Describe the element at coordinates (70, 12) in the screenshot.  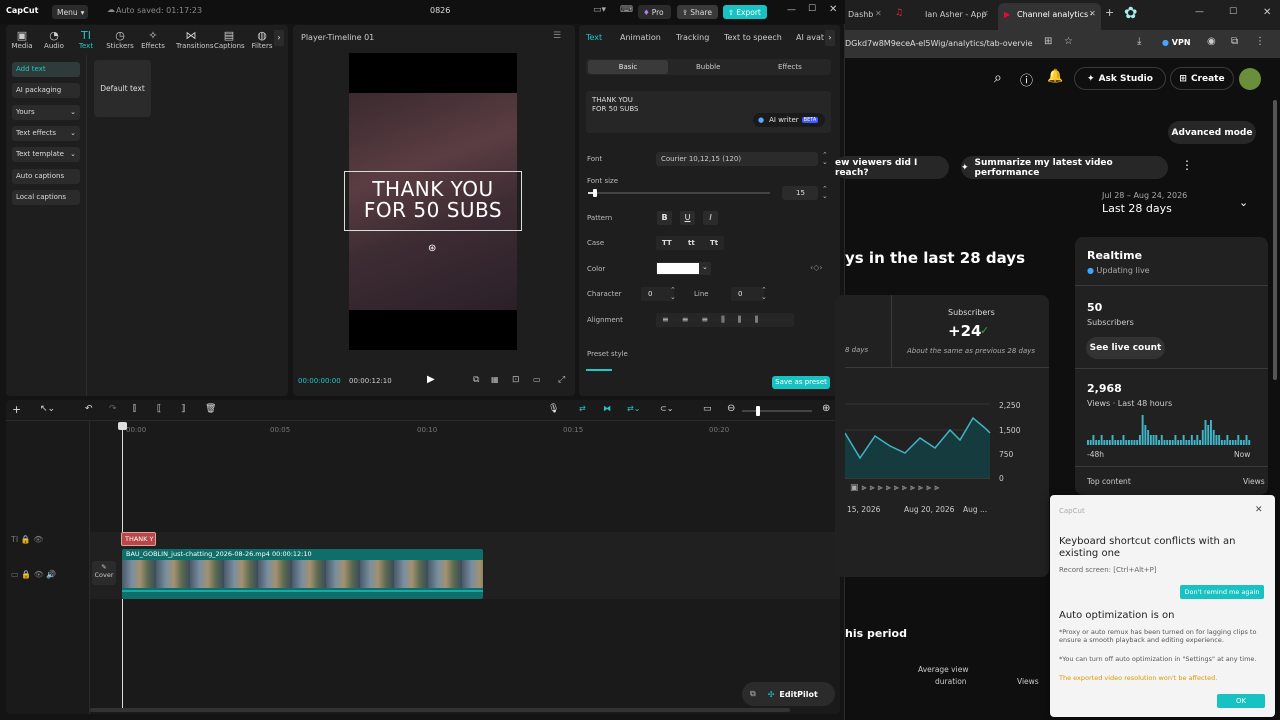
I see `menu-button: Menu ▾` at that location.